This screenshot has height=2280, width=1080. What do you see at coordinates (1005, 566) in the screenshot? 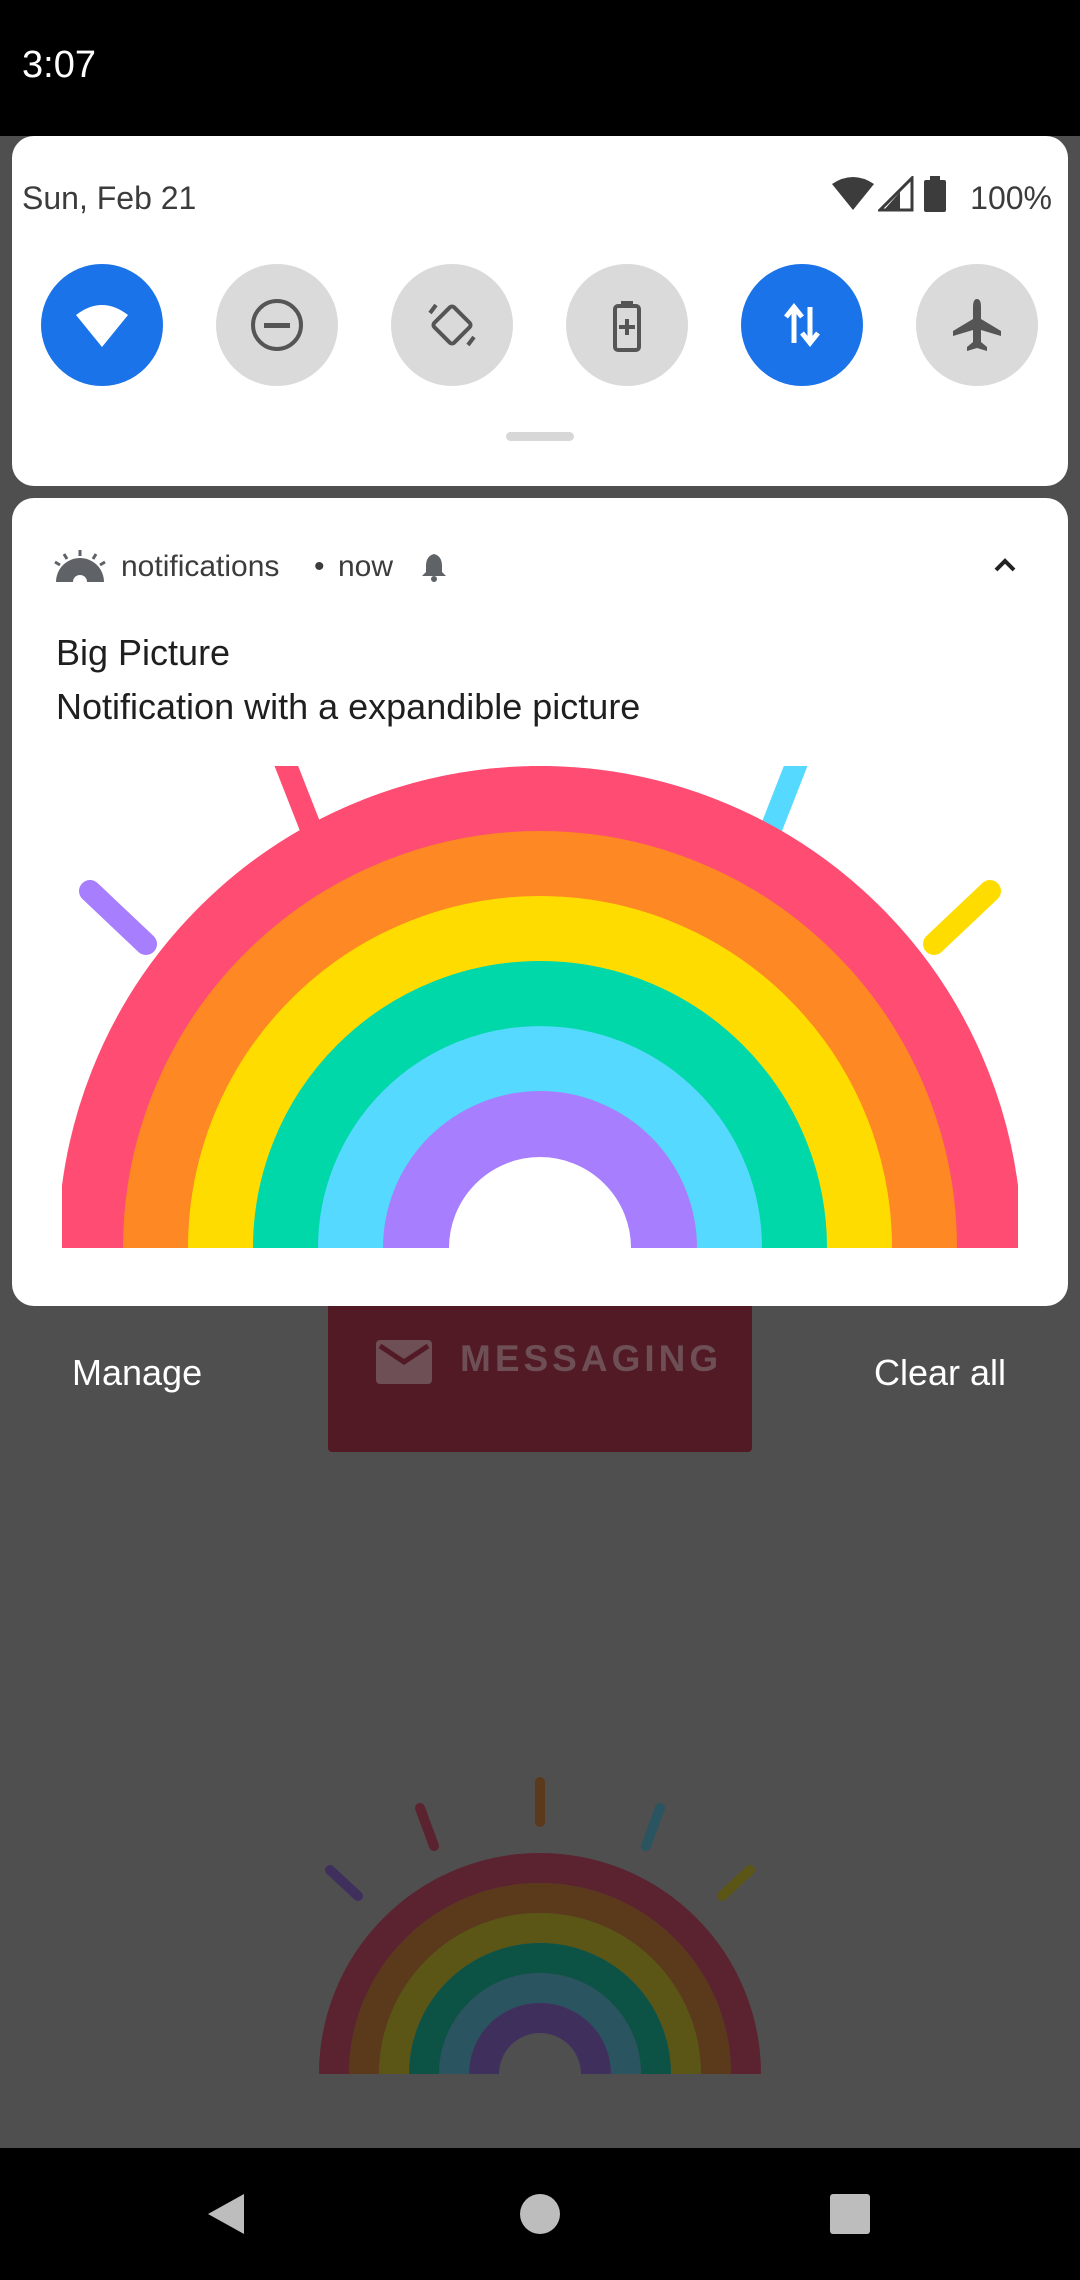
I see `chevron-up-icon` at bounding box center [1005, 566].